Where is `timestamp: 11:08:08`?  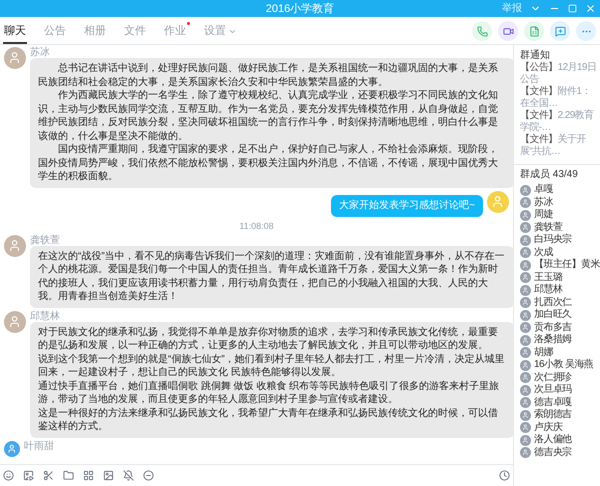 timestamp: 11:08:08 is located at coordinates (256, 226).